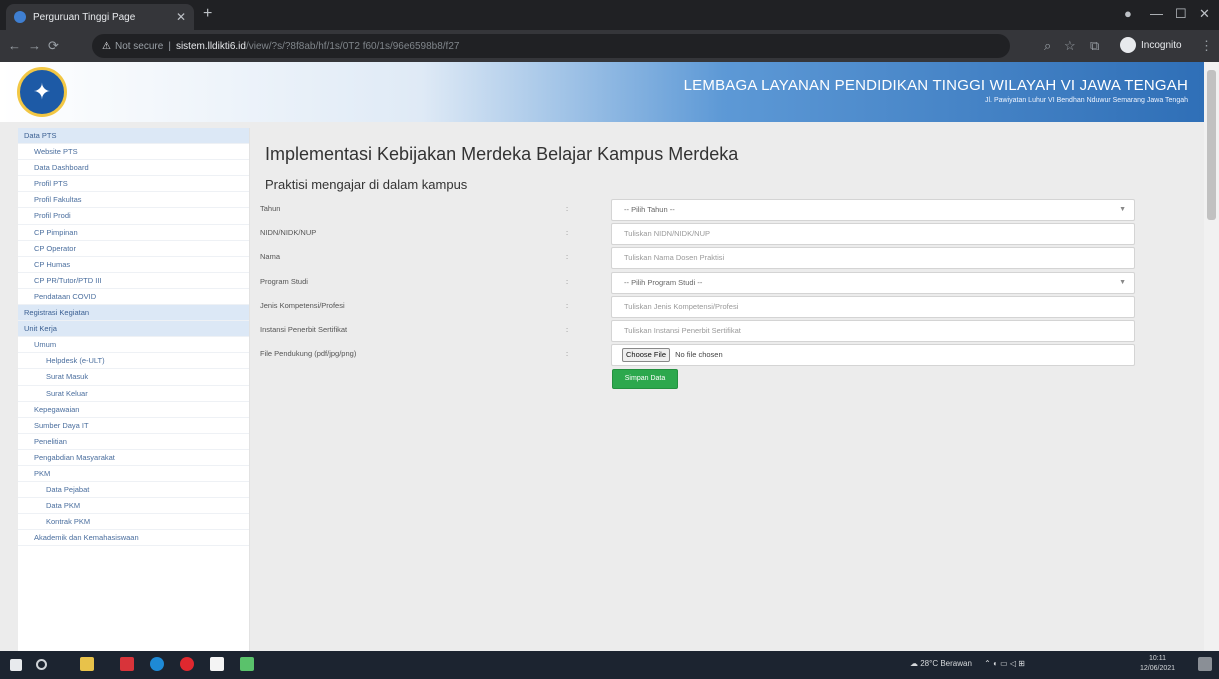  Describe the element at coordinates (1204, 14) in the screenshot. I see `close-window-icon: ✕` at that location.